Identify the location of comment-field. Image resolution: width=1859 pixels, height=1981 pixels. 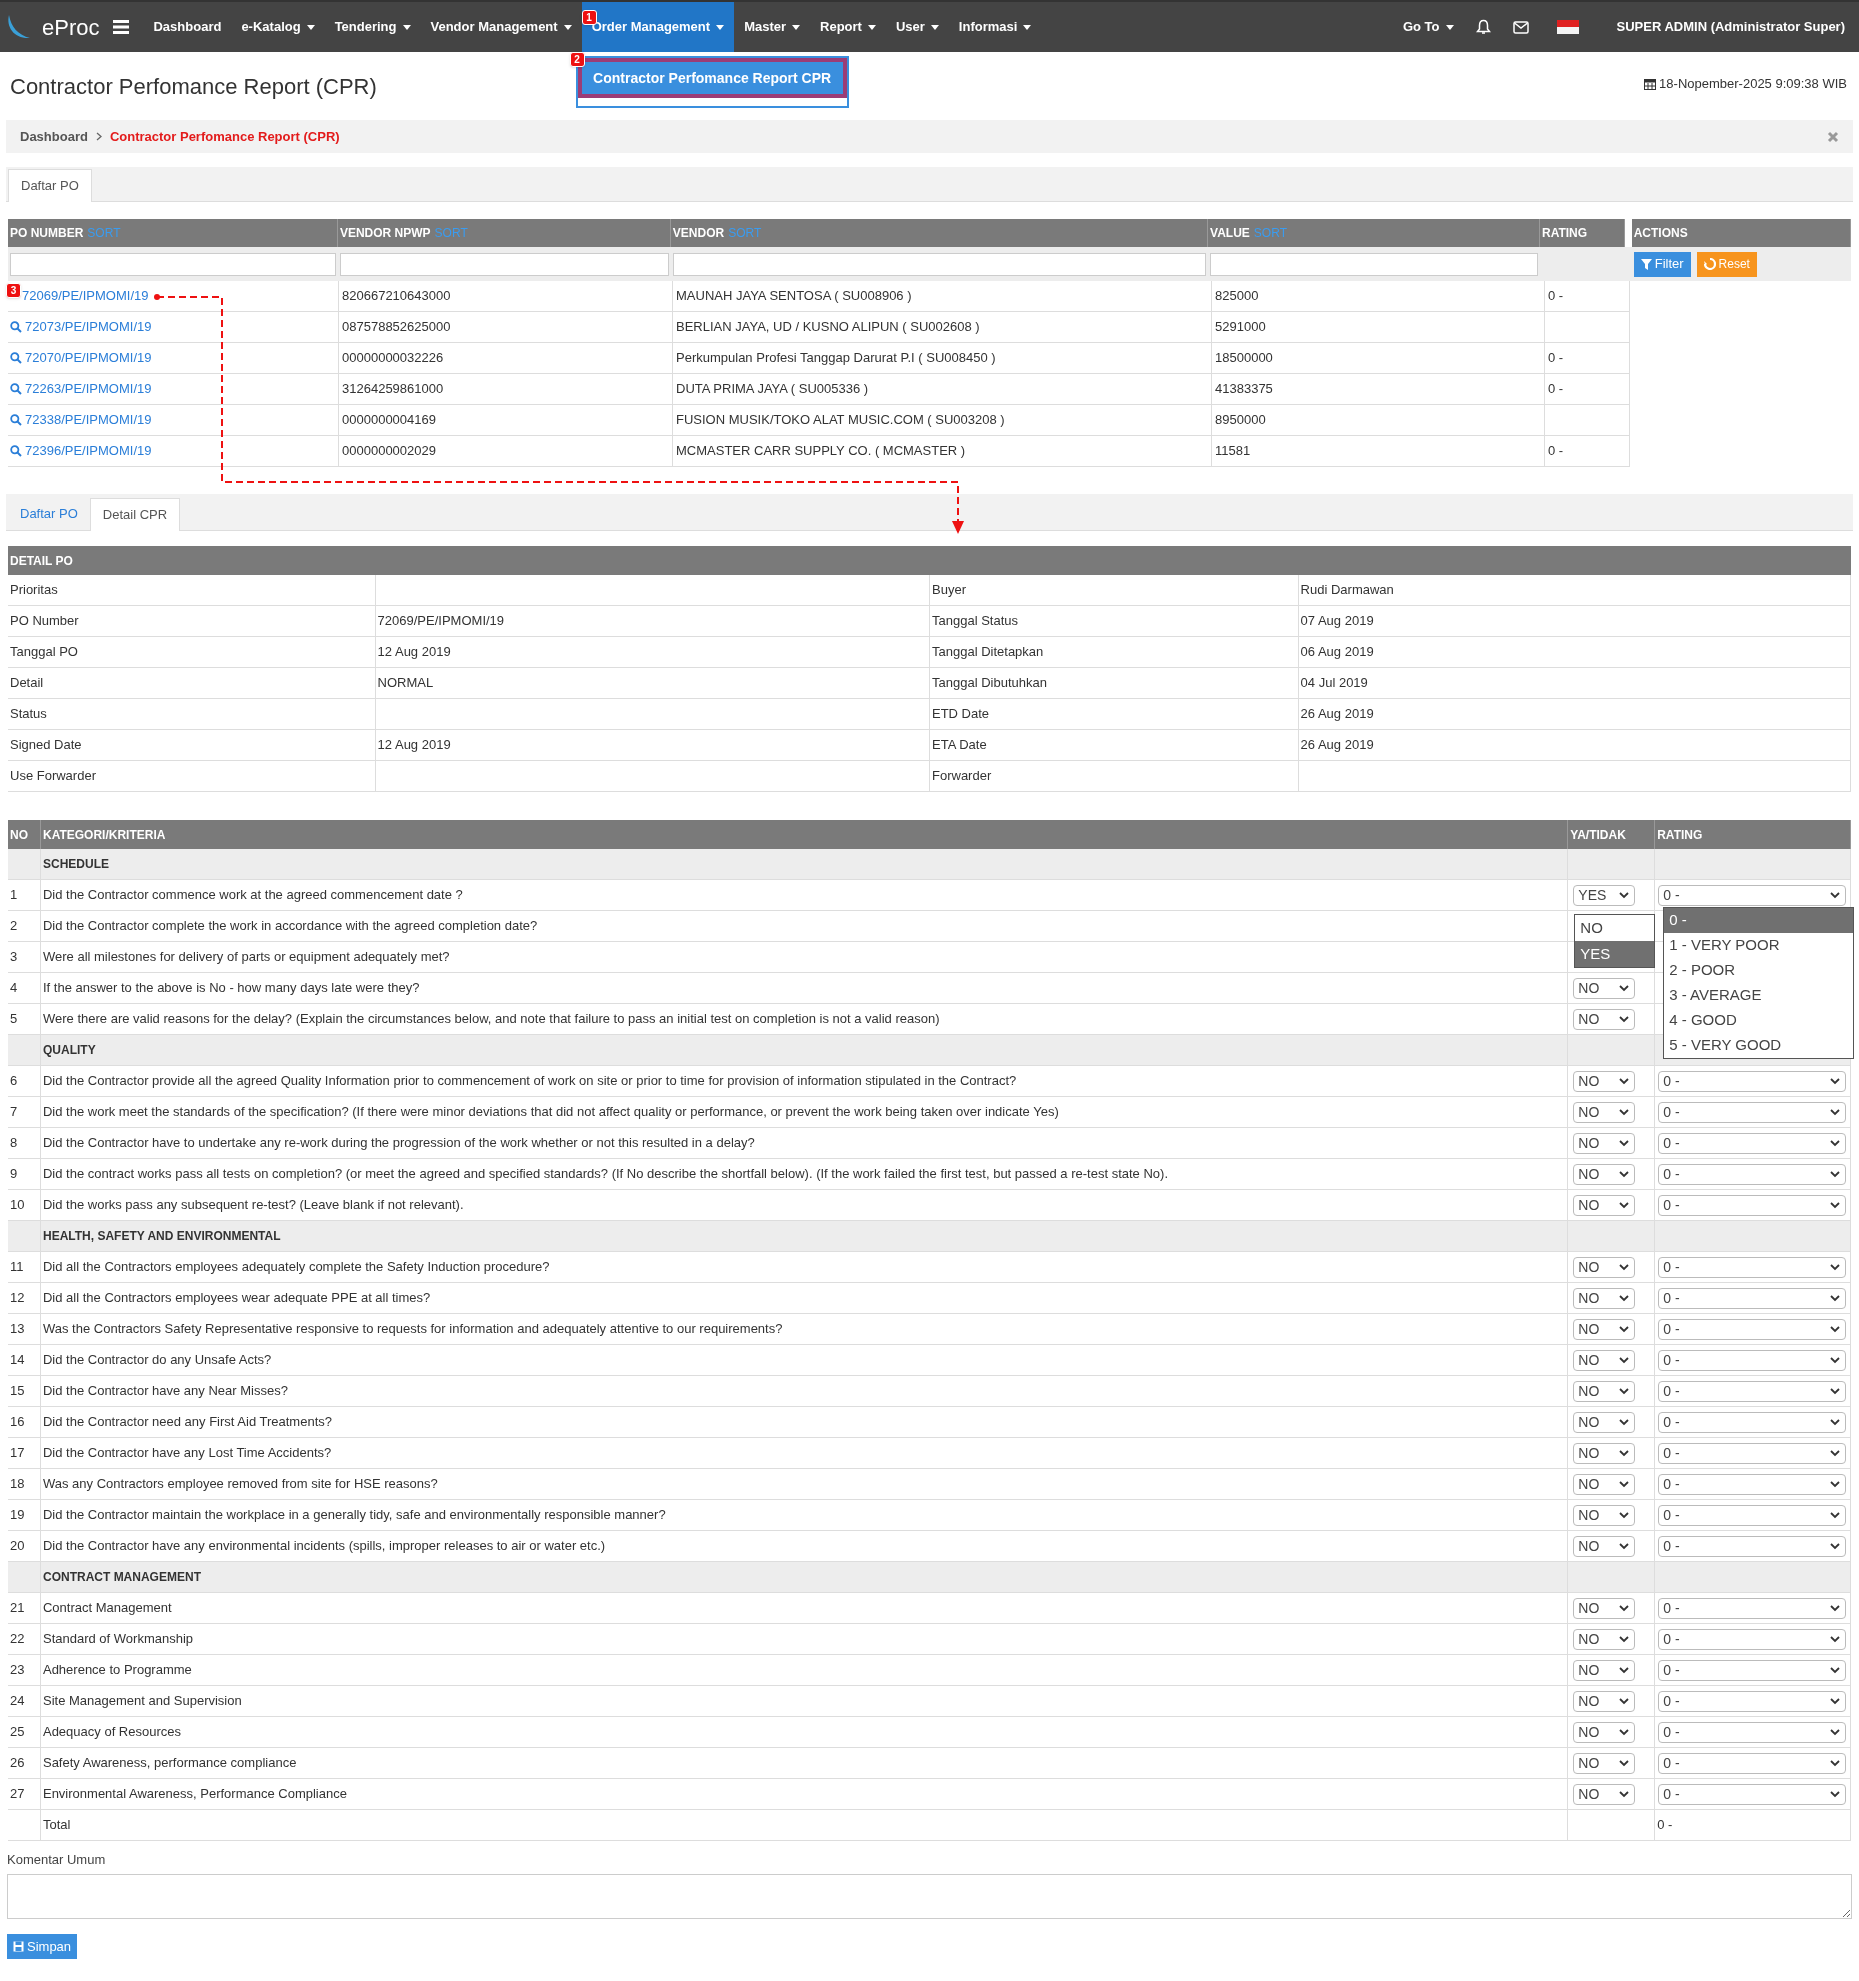
(929, 1896).